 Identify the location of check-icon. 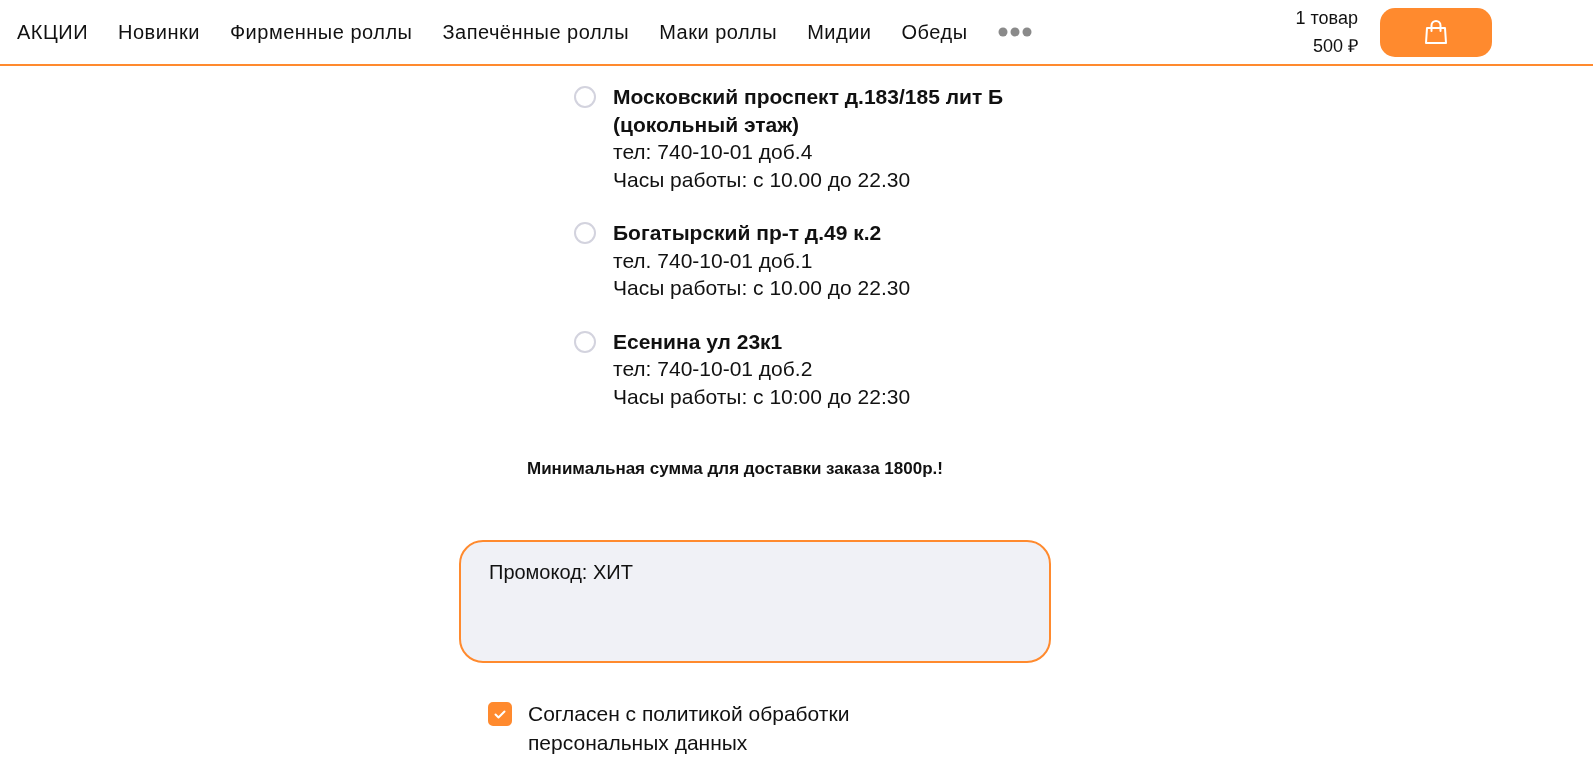
(500, 714).